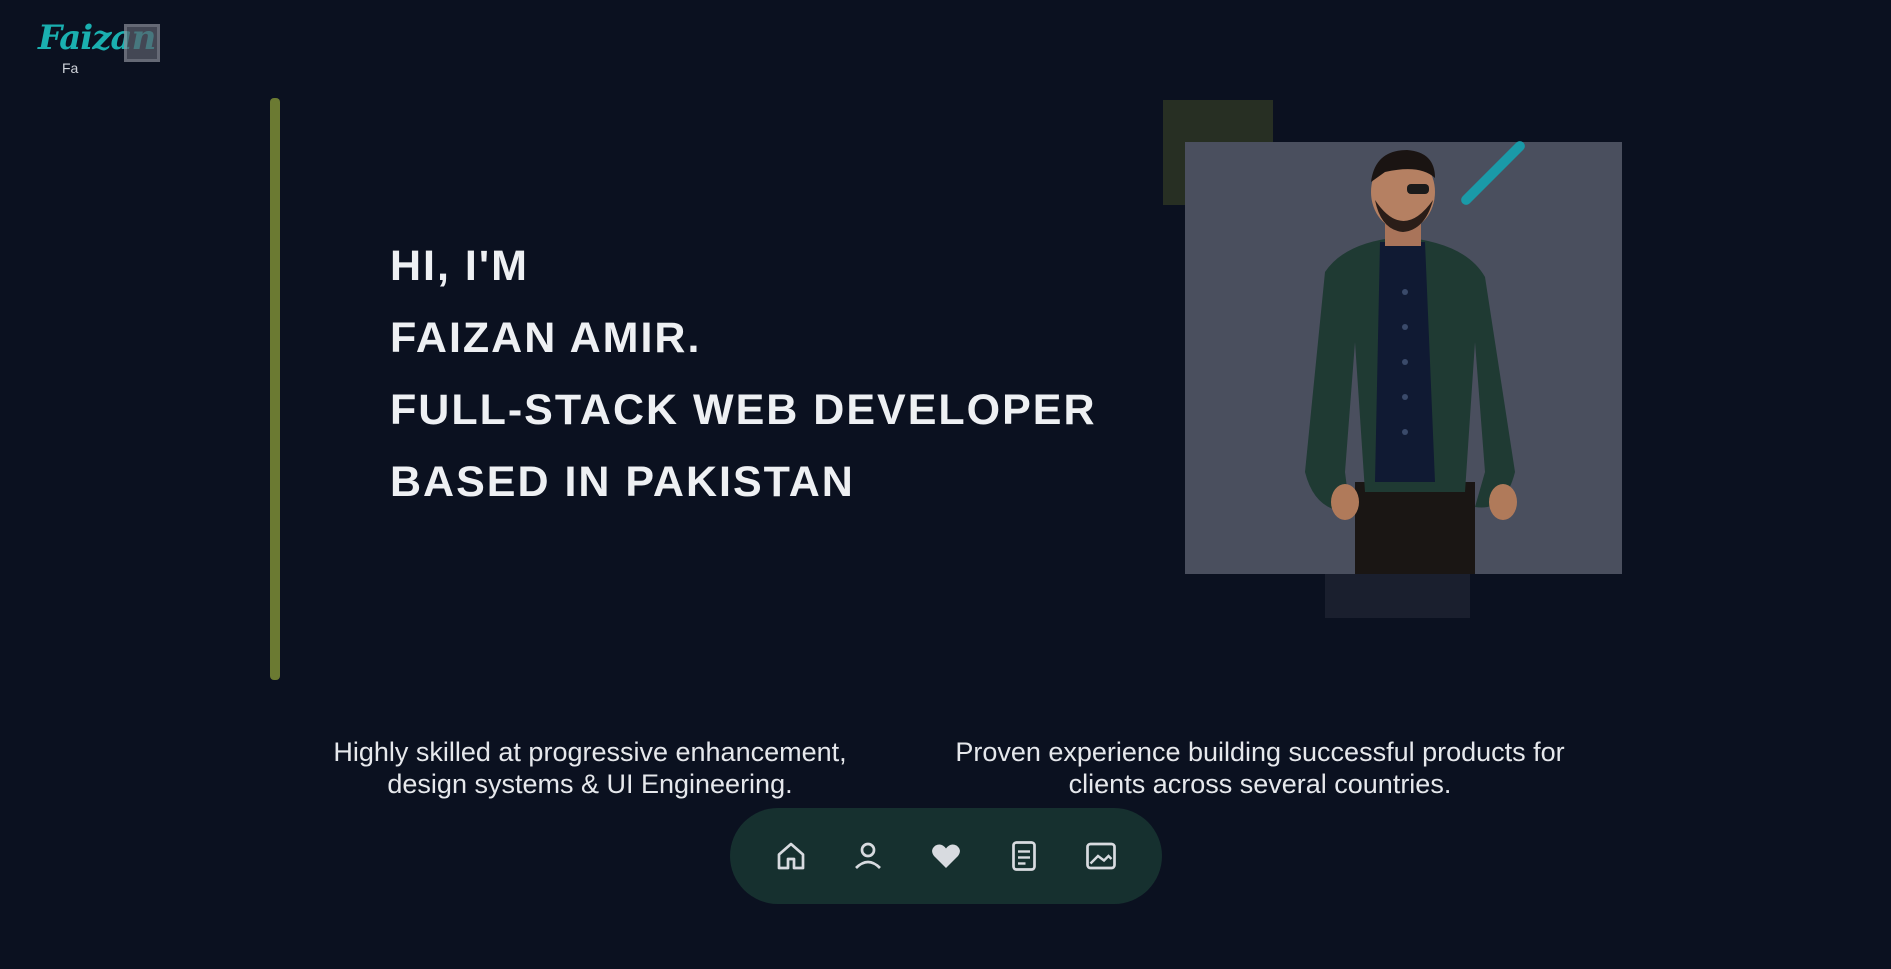  What do you see at coordinates (275, 389) in the screenshot?
I see `vertical-accent-line` at bounding box center [275, 389].